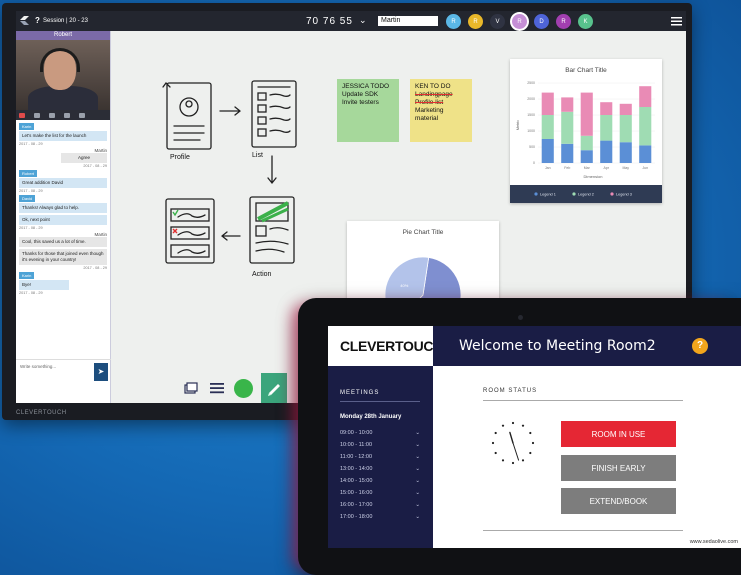 The image size is (741, 575). Describe the element at coordinates (408, 21) in the screenshot. I see `user-name-field: Martin` at that location.